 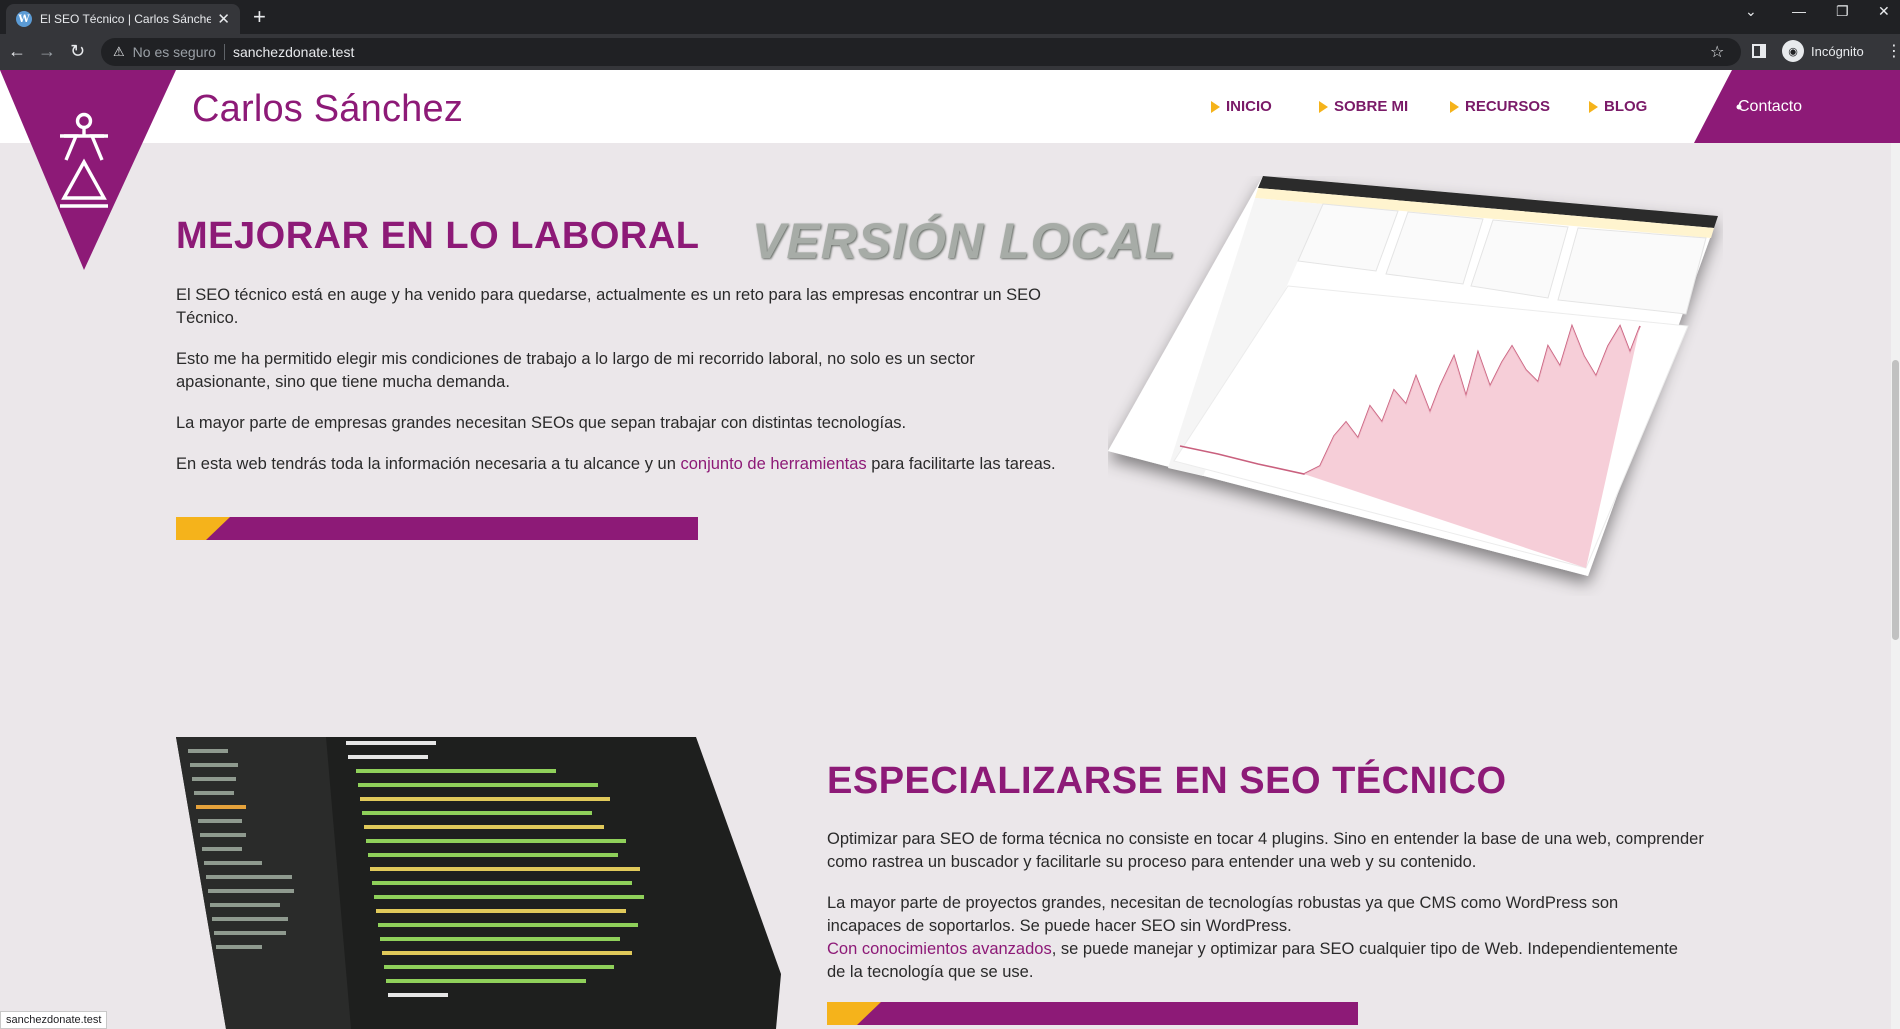 What do you see at coordinates (773, 464) in the screenshot?
I see `tools-link: conjunto de herramientas` at bounding box center [773, 464].